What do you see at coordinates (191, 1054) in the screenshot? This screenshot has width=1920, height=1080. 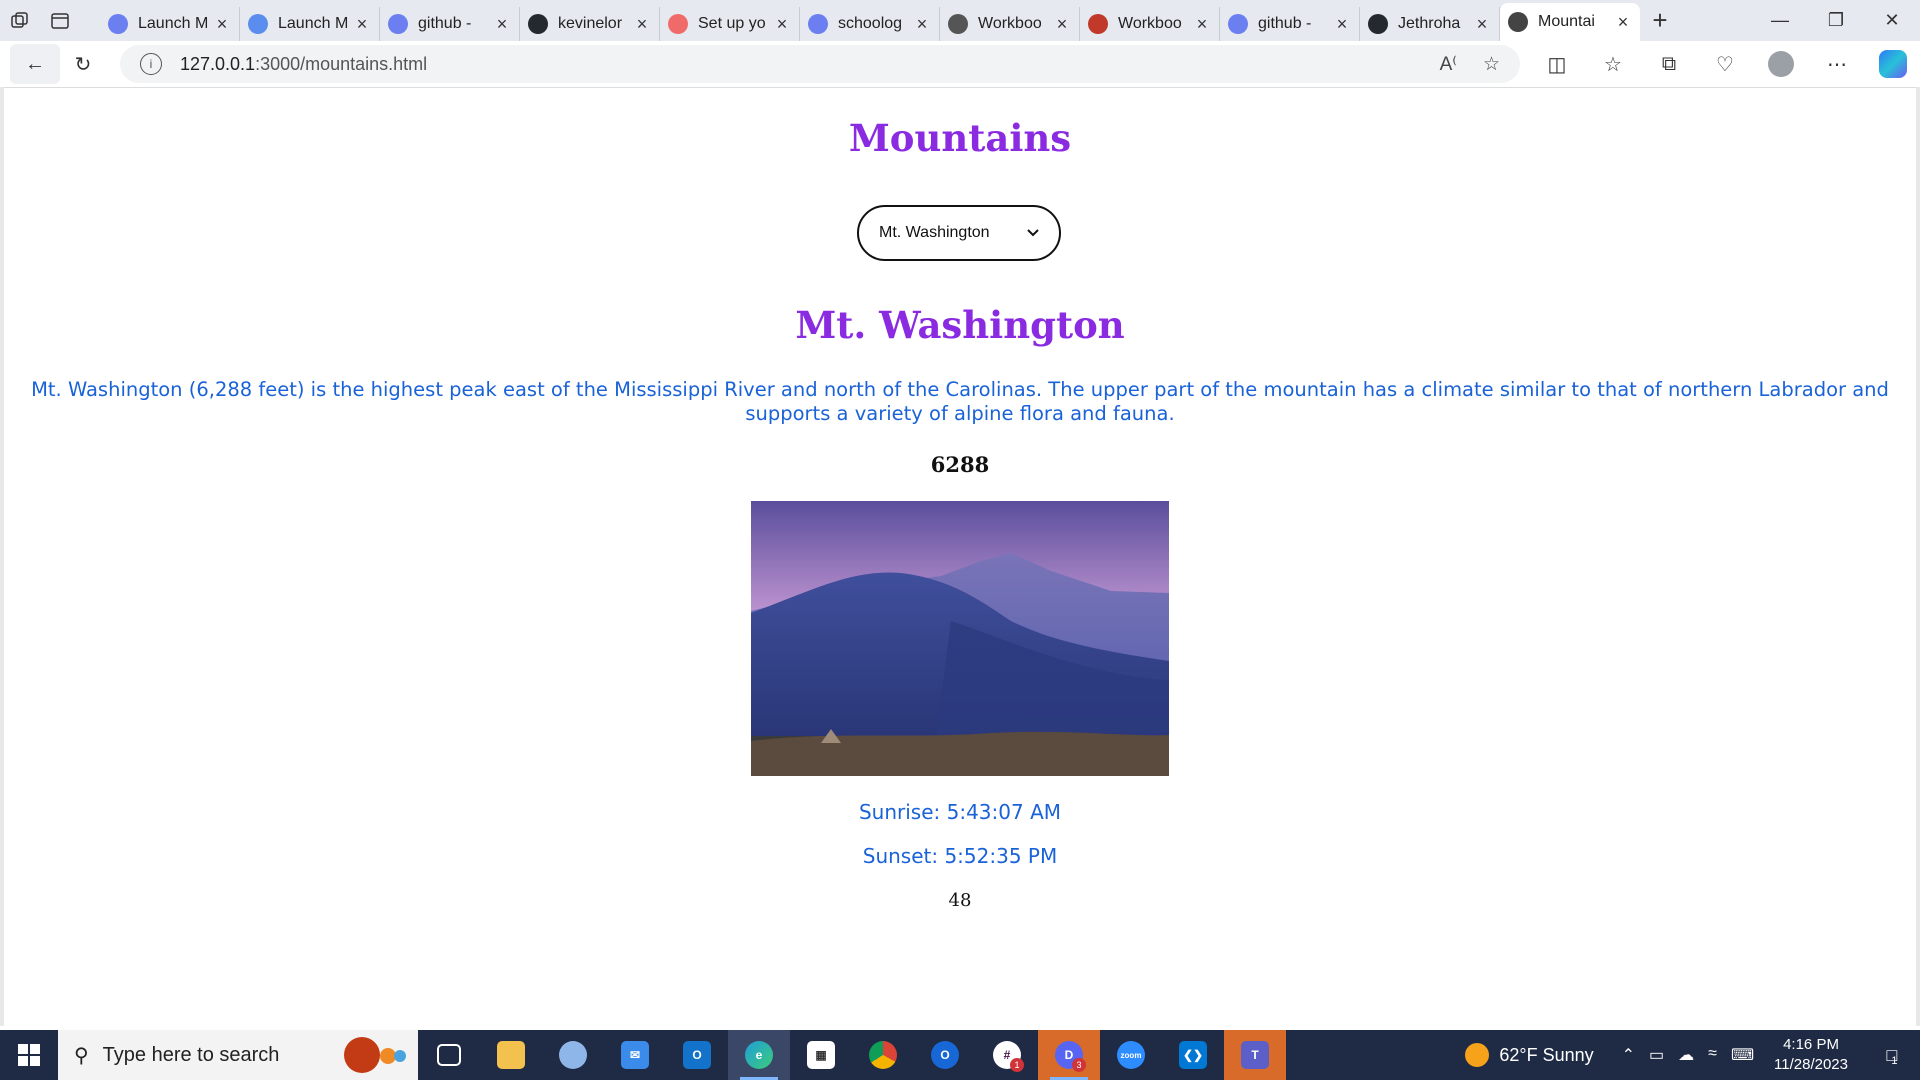 I see `taskbar-search-placeholder: Type here to search` at bounding box center [191, 1054].